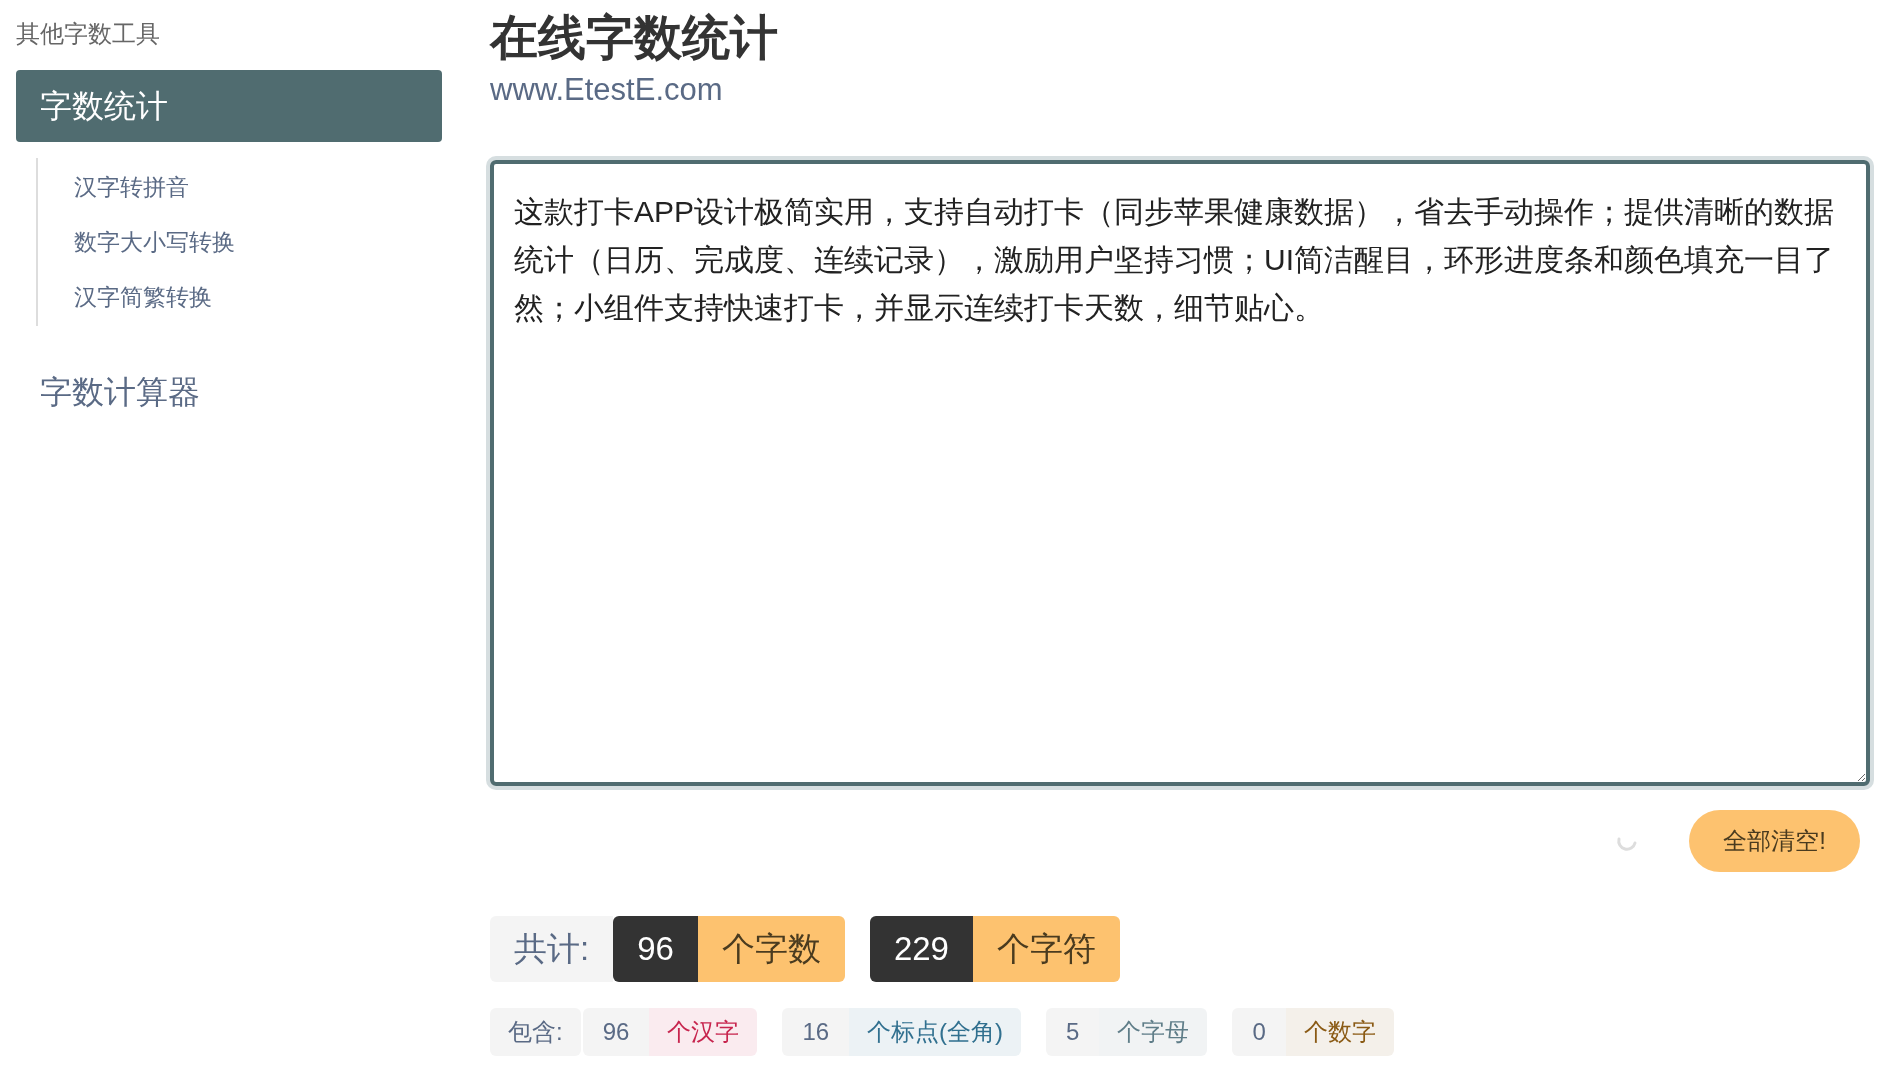 Image resolution: width=1896 pixels, height=1075 pixels. Describe the element at coordinates (703, 1032) in the screenshot. I see `breakdown-unit: 个汉字` at that location.